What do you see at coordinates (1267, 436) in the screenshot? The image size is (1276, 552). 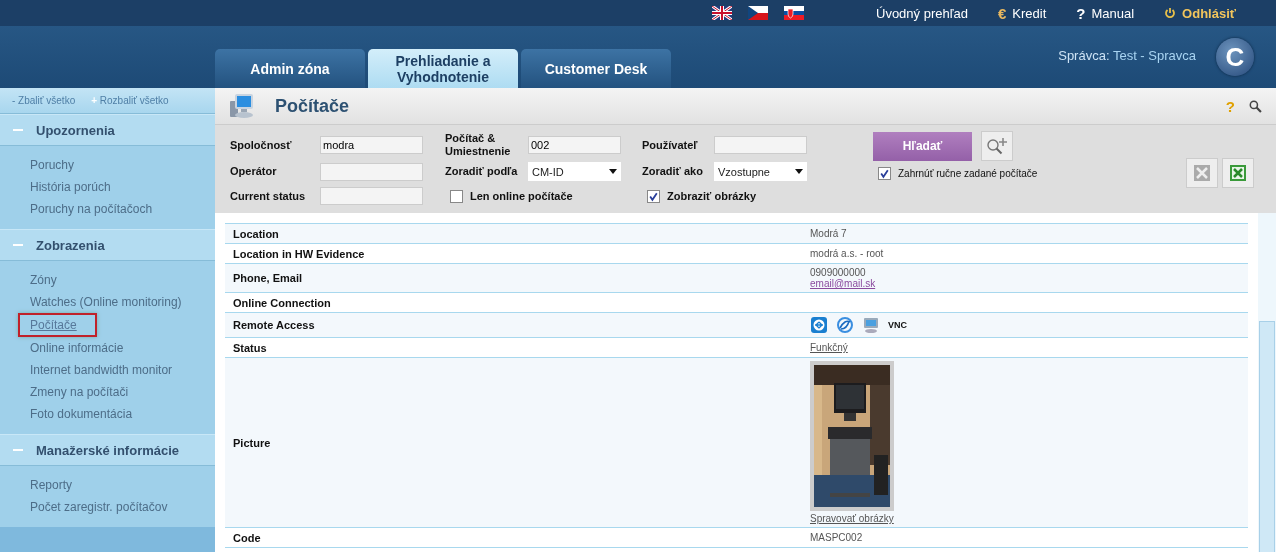 I see `scrollbar-thumb` at bounding box center [1267, 436].